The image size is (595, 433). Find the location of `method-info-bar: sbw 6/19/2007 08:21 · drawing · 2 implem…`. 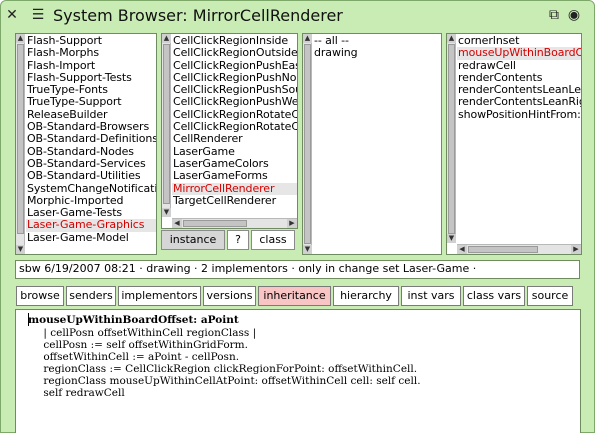

method-info-bar: sbw 6/19/2007 08:21 · drawing · 2 implem… is located at coordinates (297, 269).